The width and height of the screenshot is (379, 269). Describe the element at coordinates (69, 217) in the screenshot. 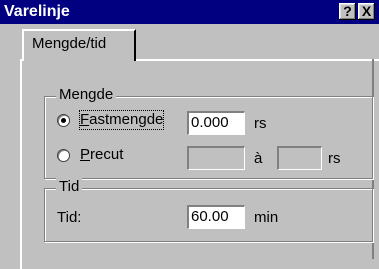

I see `tid-label: Tid:` at that location.